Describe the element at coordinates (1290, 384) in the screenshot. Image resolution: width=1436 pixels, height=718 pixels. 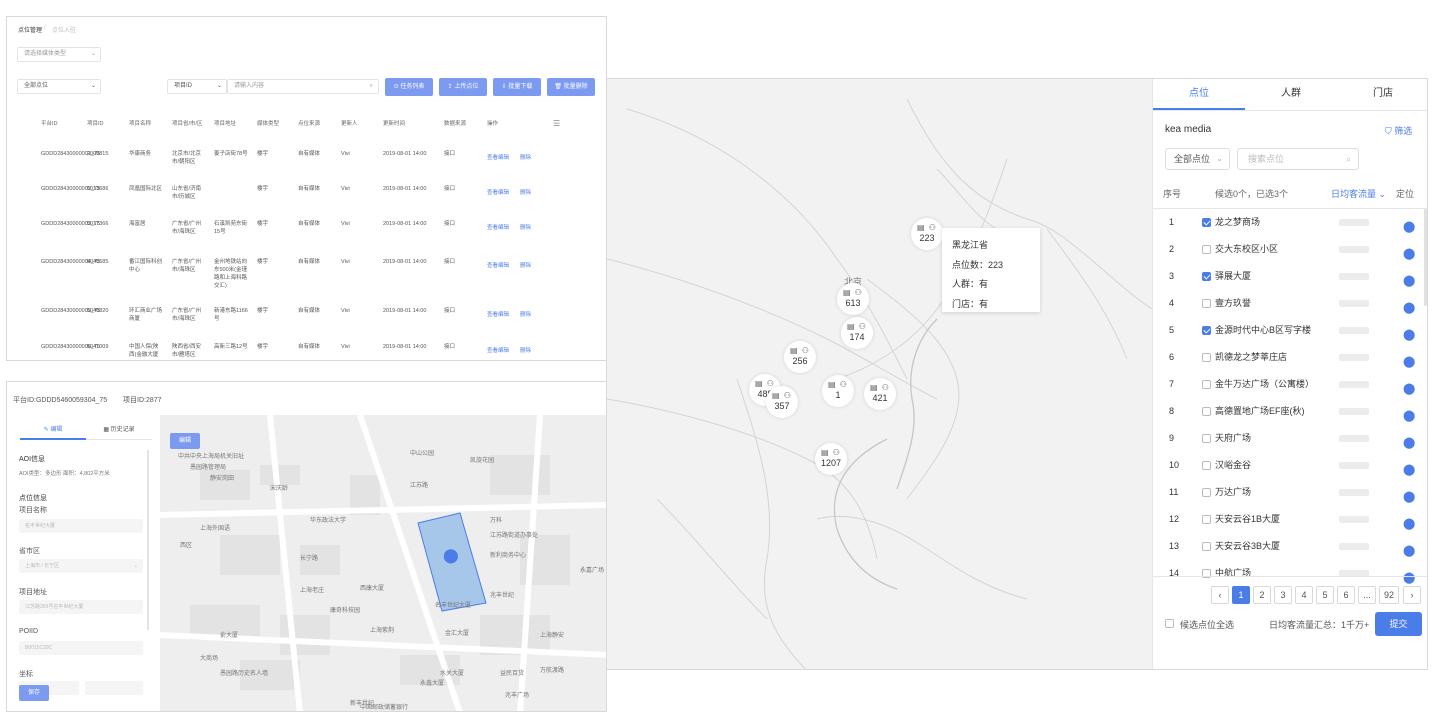
I see `list-item: 7 金牛万达广场（公寓楼） ⬤` at that location.